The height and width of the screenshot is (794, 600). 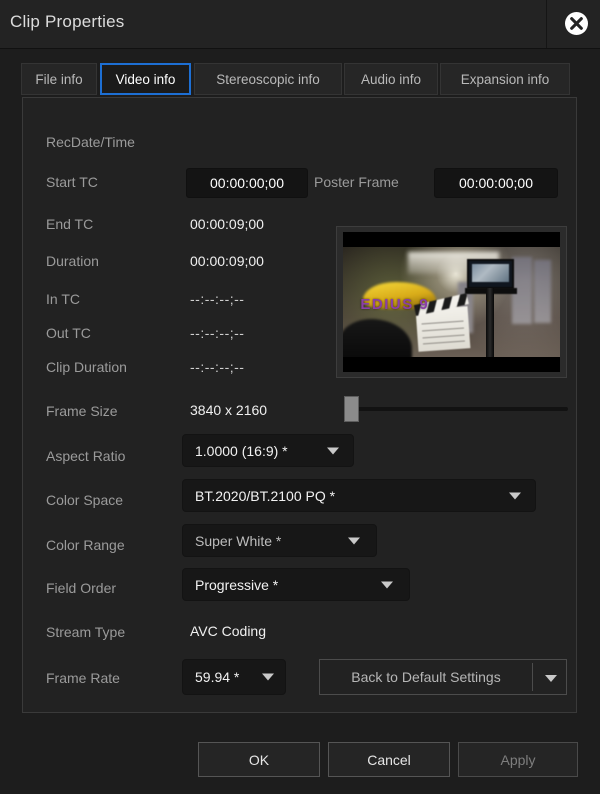 I want to click on tab-label: Stereoscopic info, so click(x=268, y=79).